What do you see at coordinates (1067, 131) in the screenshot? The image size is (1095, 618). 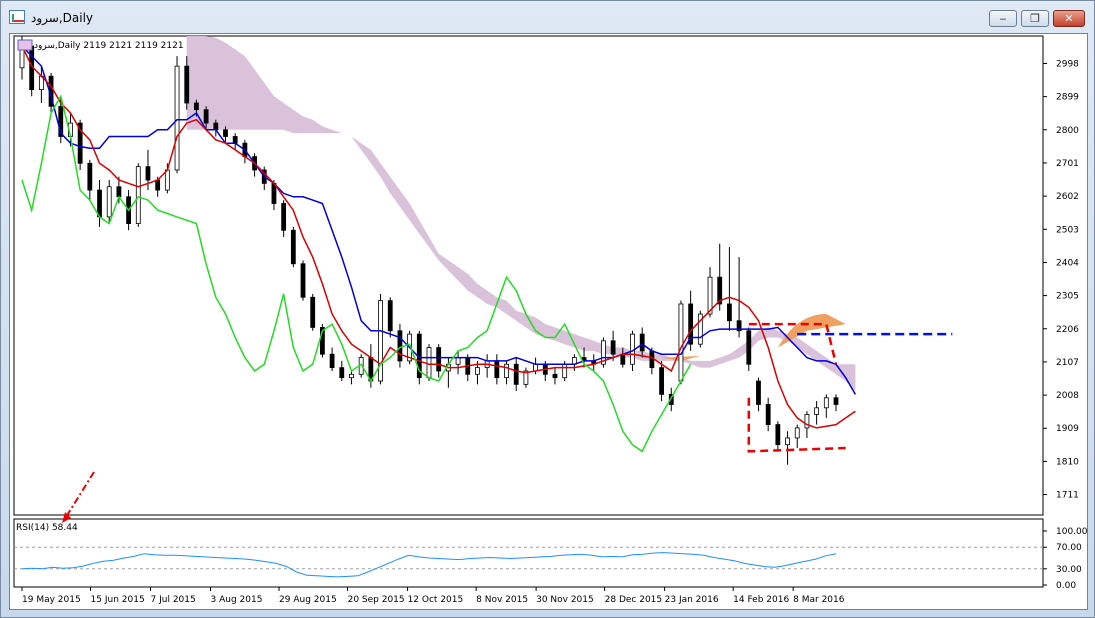 I see `price-tick-label: 2800` at bounding box center [1067, 131].